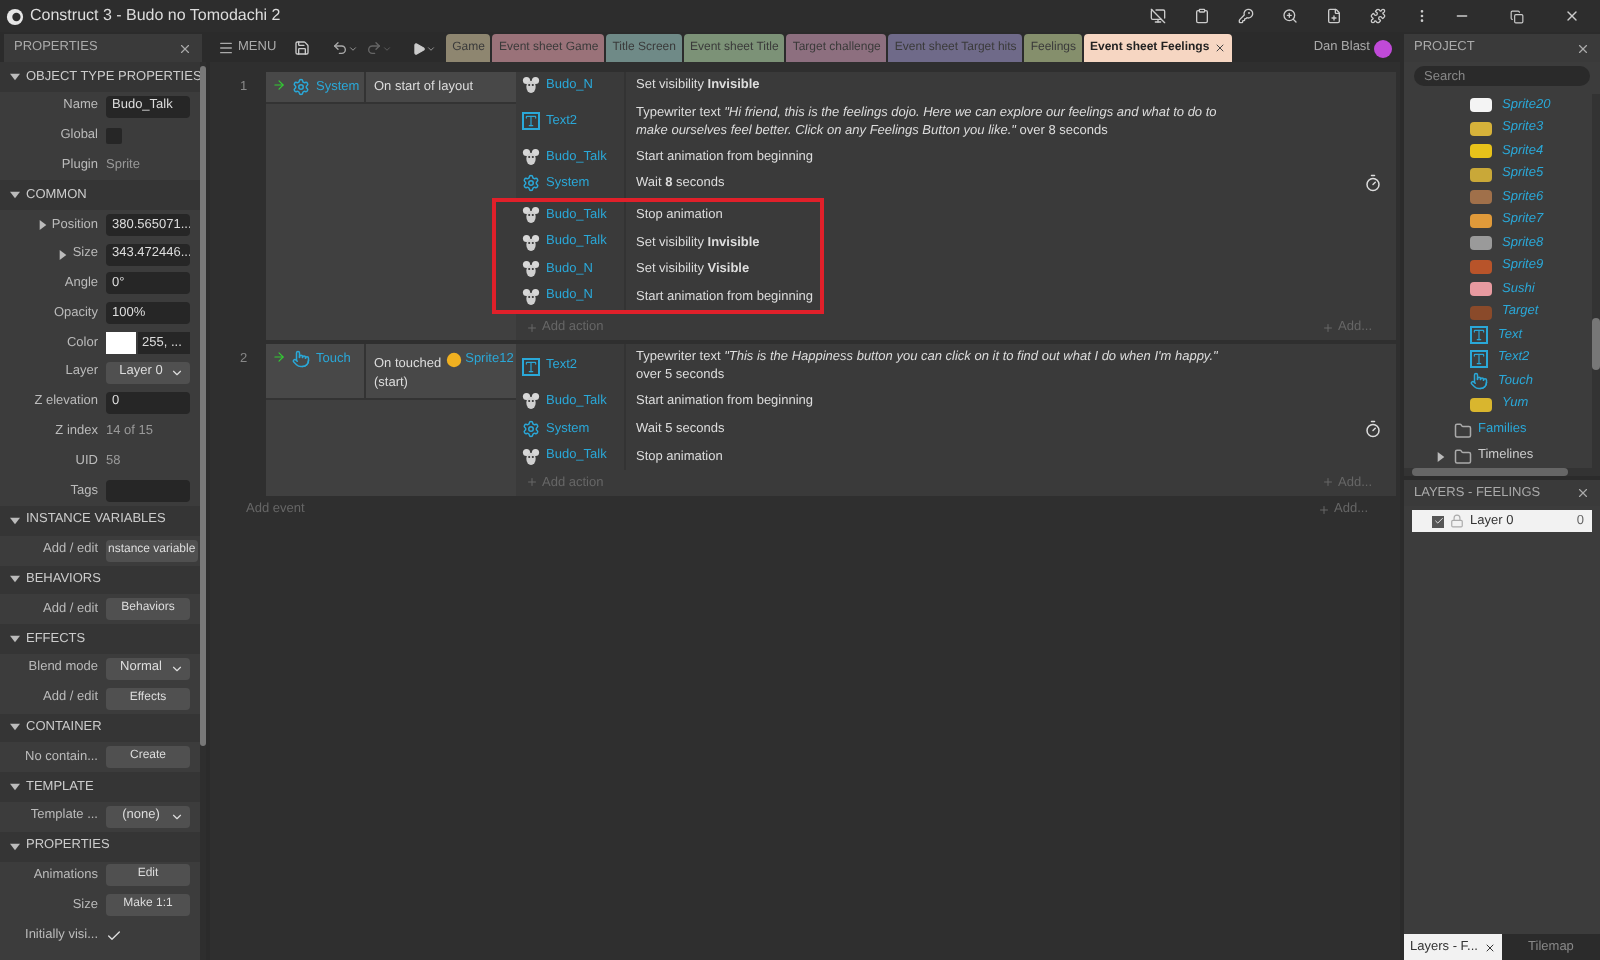  What do you see at coordinates (1517, 16) in the screenshot?
I see `restore-icon` at bounding box center [1517, 16].